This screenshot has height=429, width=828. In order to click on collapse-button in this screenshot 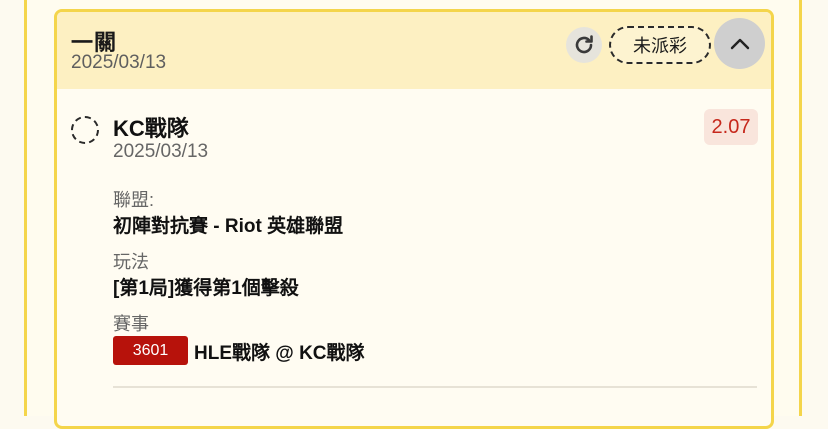, I will do `click(739, 43)`.